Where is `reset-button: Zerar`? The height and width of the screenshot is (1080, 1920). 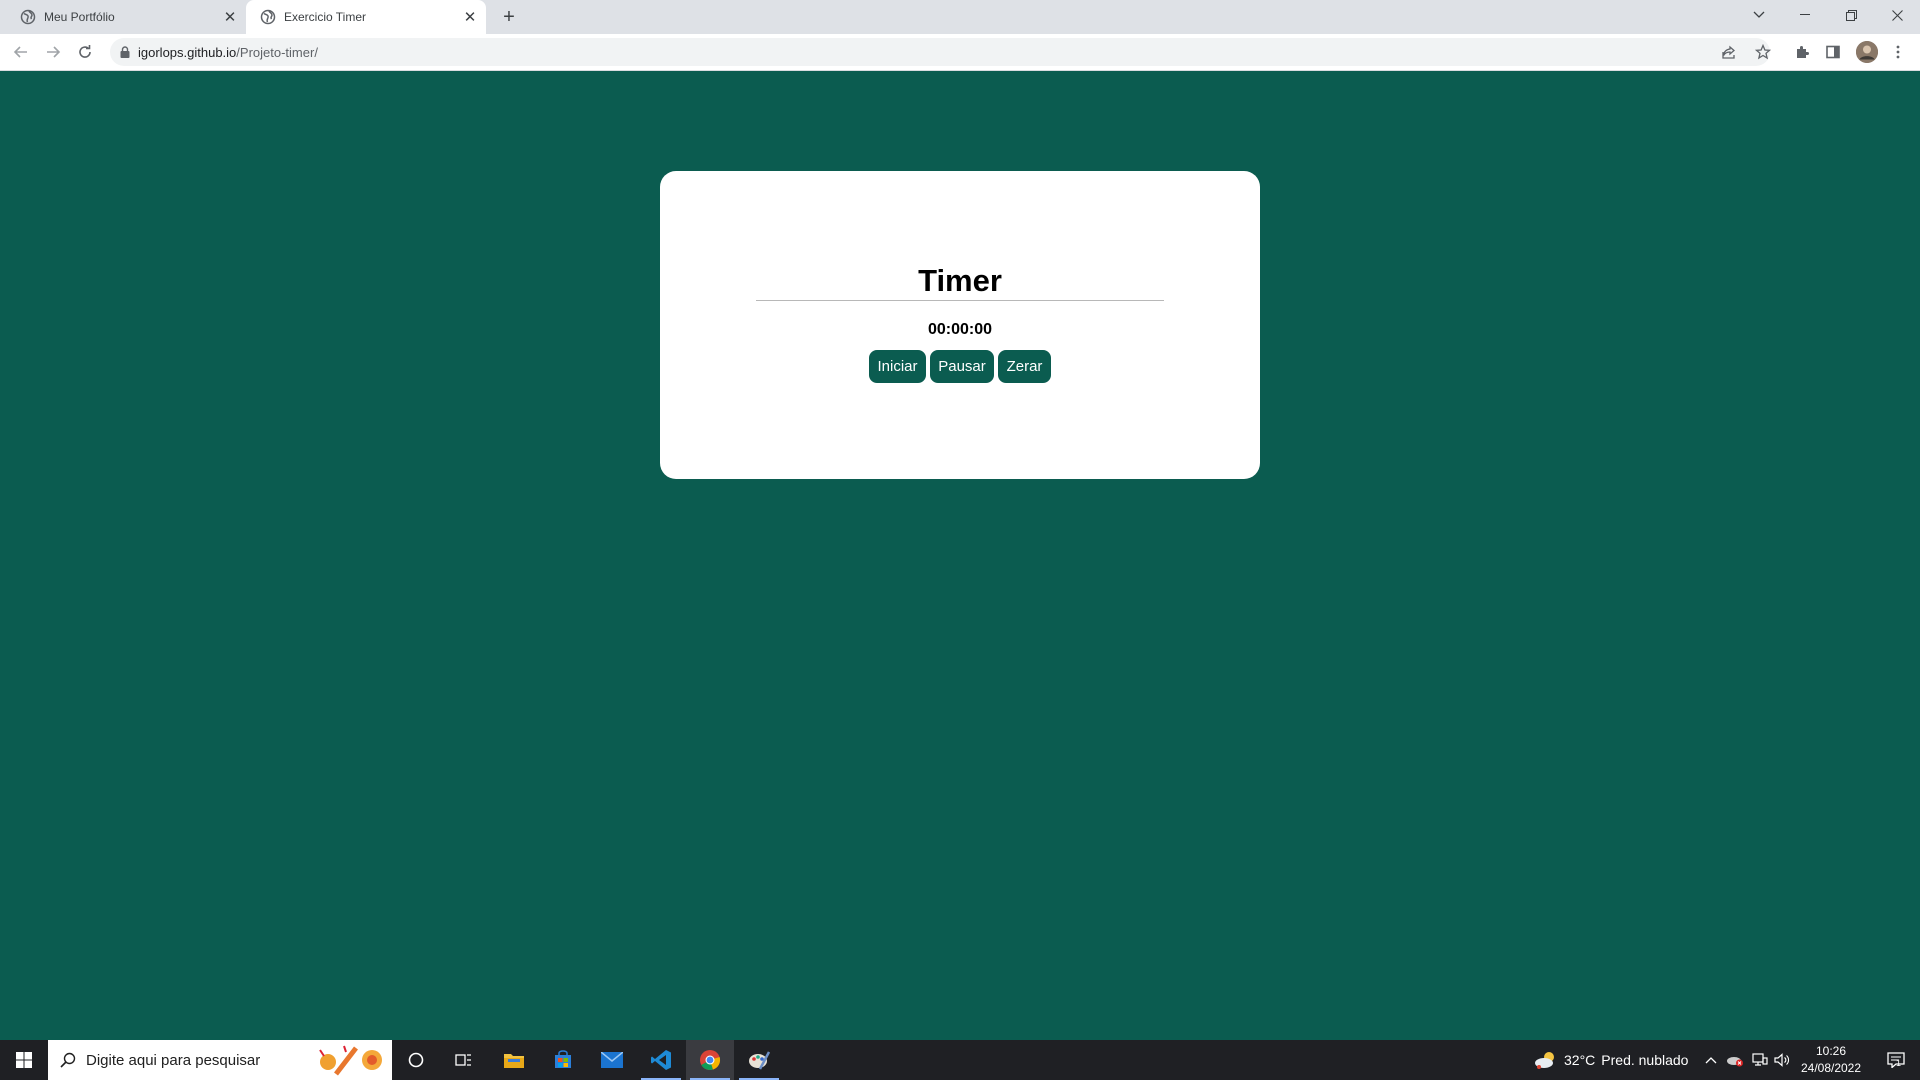 reset-button: Zerar is located at coordinates (1024, 366).